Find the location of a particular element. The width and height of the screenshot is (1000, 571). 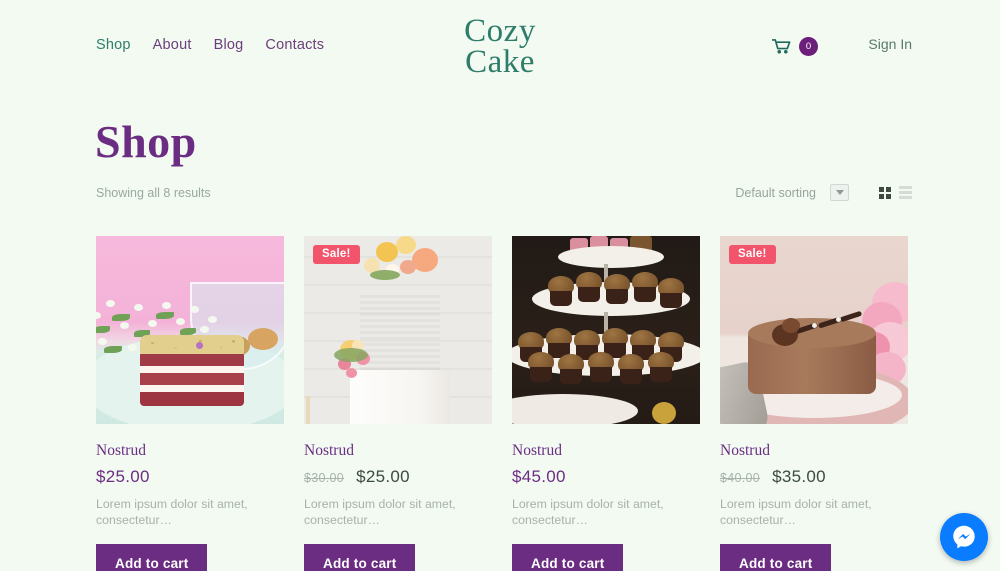

grid-view-icon is located at coordinates (885, 192).